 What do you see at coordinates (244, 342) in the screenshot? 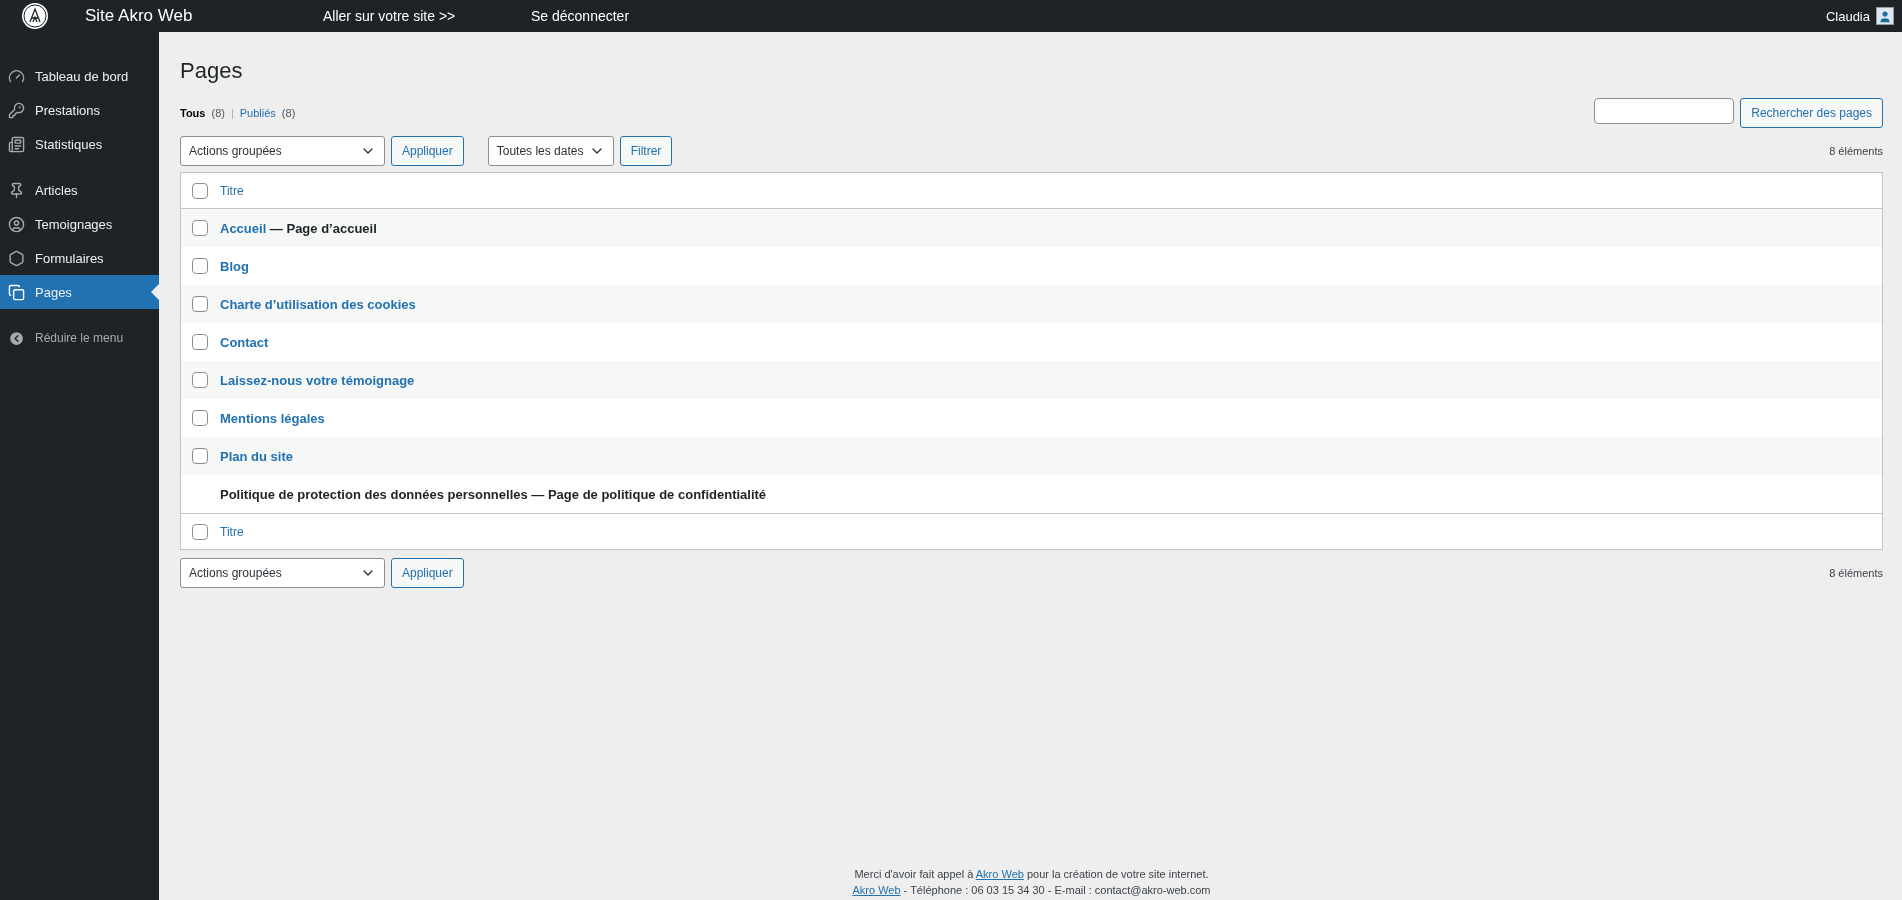
I see `page-title-link: Contact` at bounding box center [244, 342].